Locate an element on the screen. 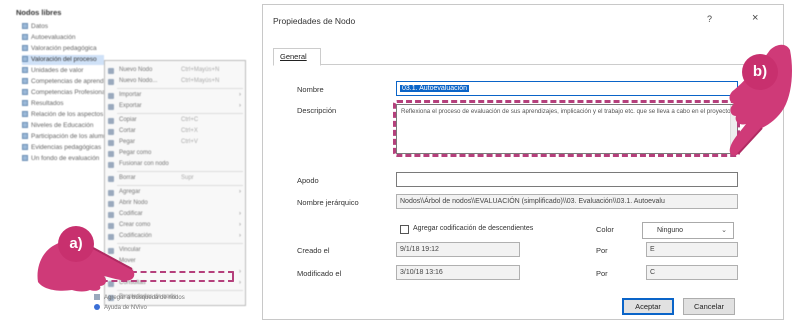  modificado-label: Modificado el is located at coordinates (319, 273).